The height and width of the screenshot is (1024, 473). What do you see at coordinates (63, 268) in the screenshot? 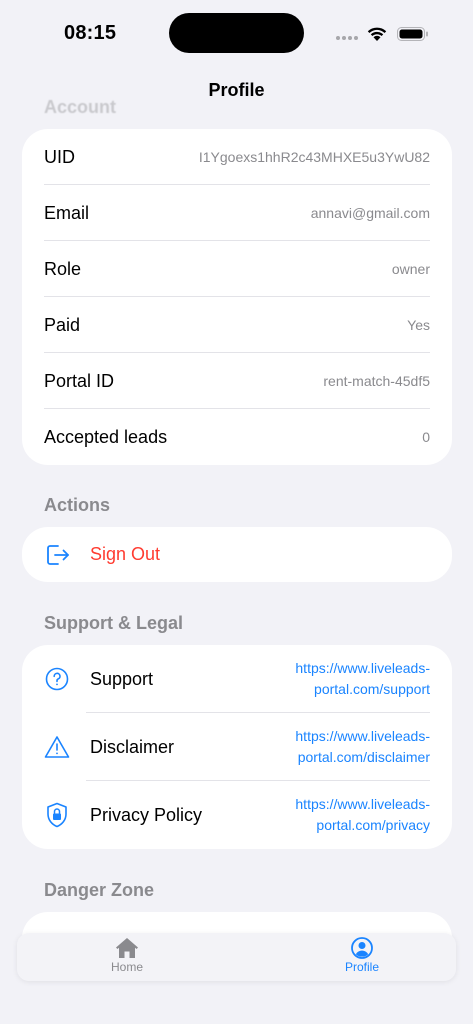
I see `row-label: Role` at bounding box center [63, 268].